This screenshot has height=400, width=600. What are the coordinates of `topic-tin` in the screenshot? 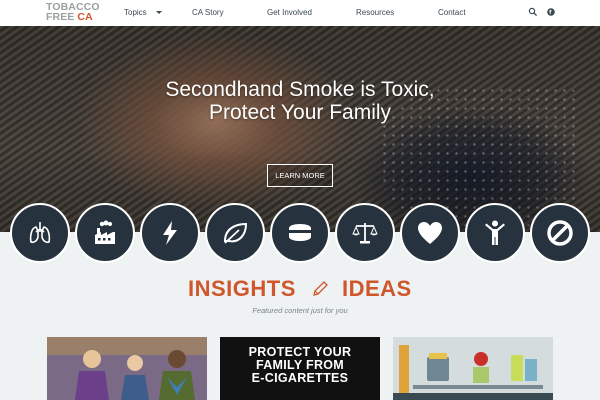 It's located at (300, 233).